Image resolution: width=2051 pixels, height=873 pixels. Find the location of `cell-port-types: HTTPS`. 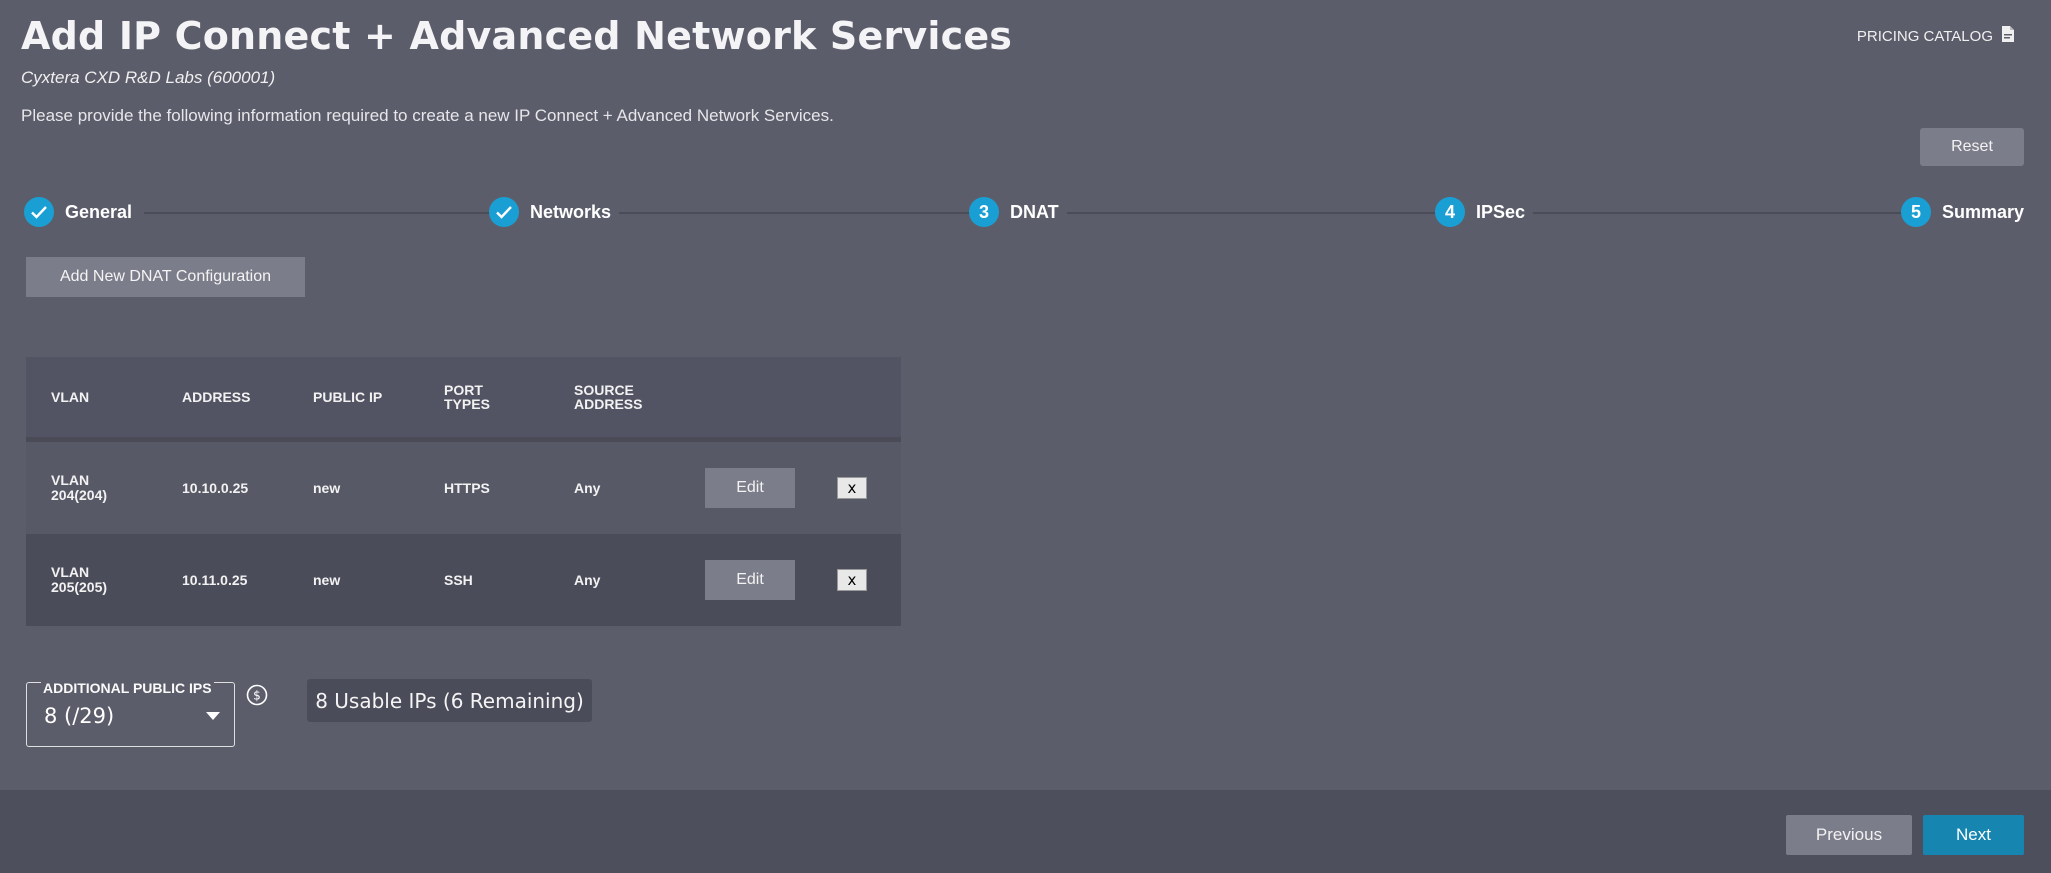

cell-port-types: HTTPS is located at coordinates (467, 487).